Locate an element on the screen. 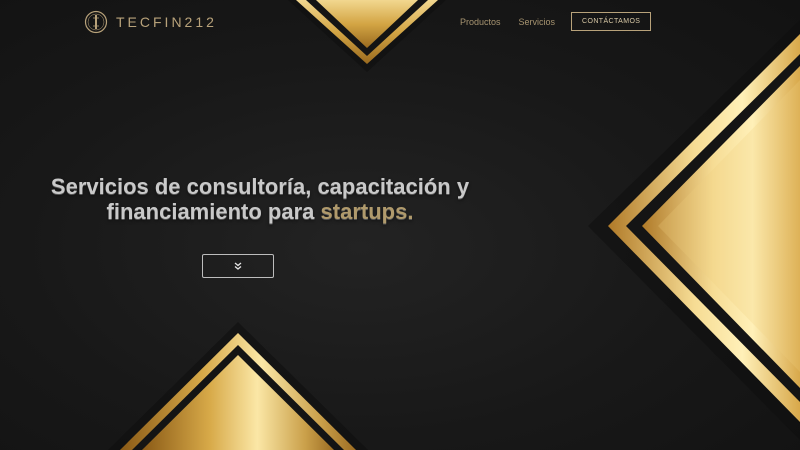 The width and height of the screenshot is (800, 450). brand-name: TECFIN212 is located at coordinates (166, 22).